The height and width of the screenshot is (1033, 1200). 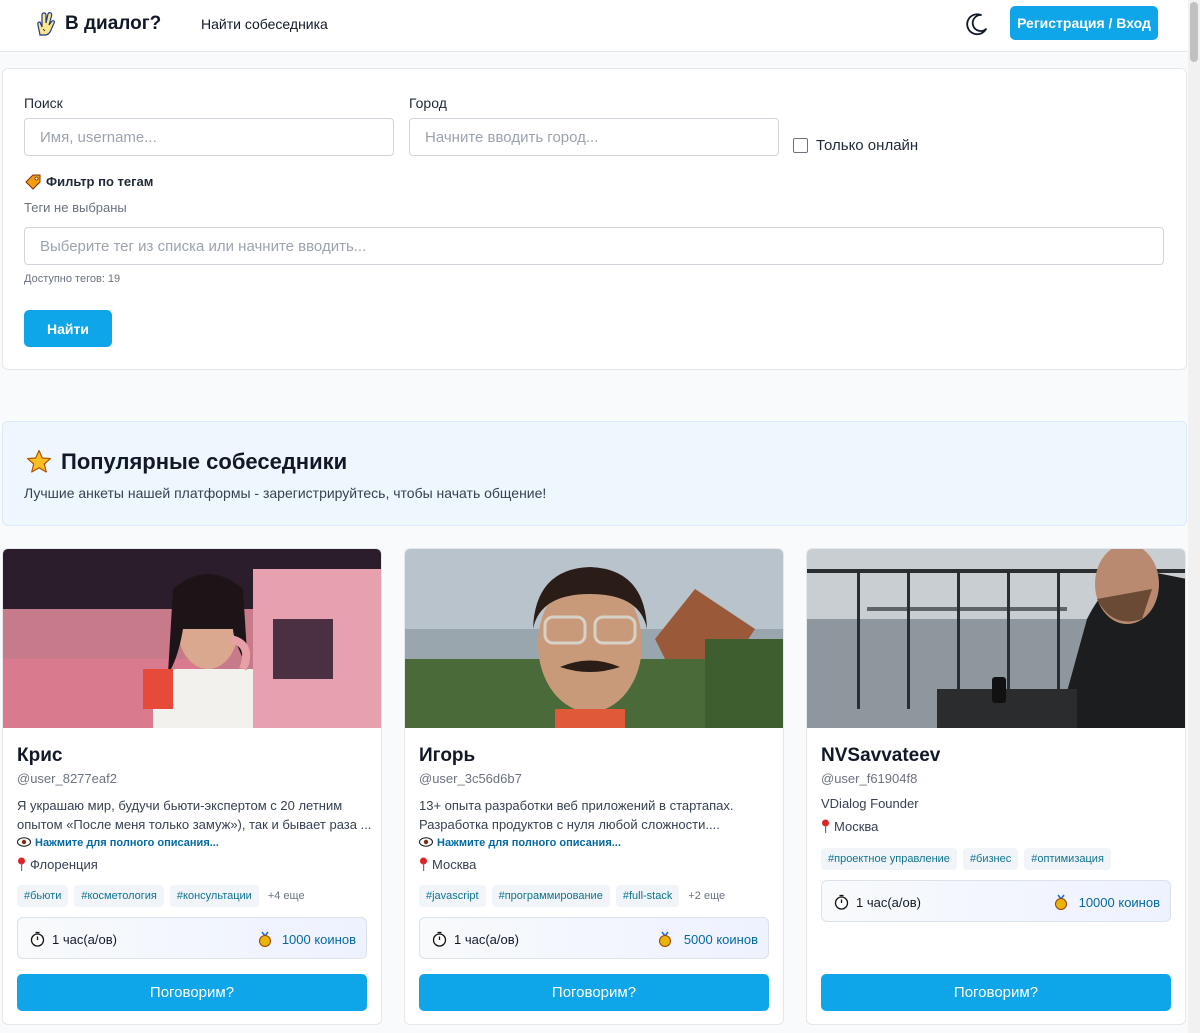 I want to click on tag-icon, so click(x=33, y=182).